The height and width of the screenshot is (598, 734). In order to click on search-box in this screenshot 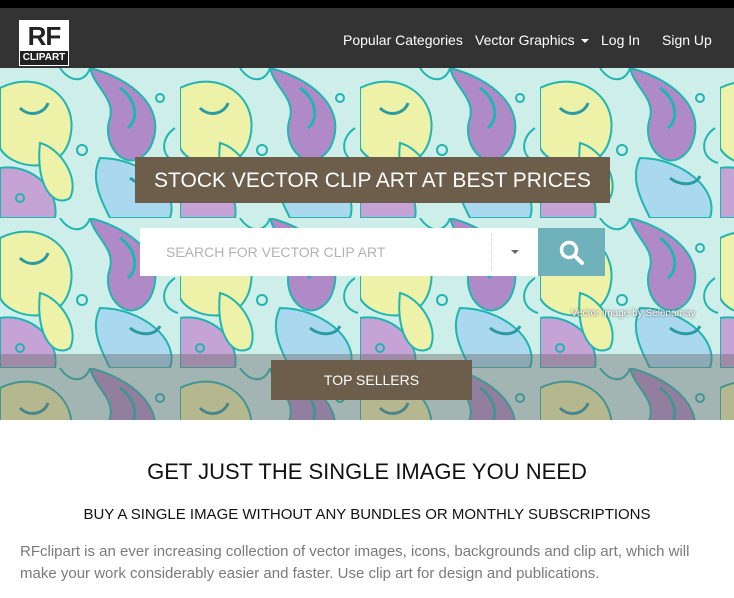, I will do `click(339, 252)`.